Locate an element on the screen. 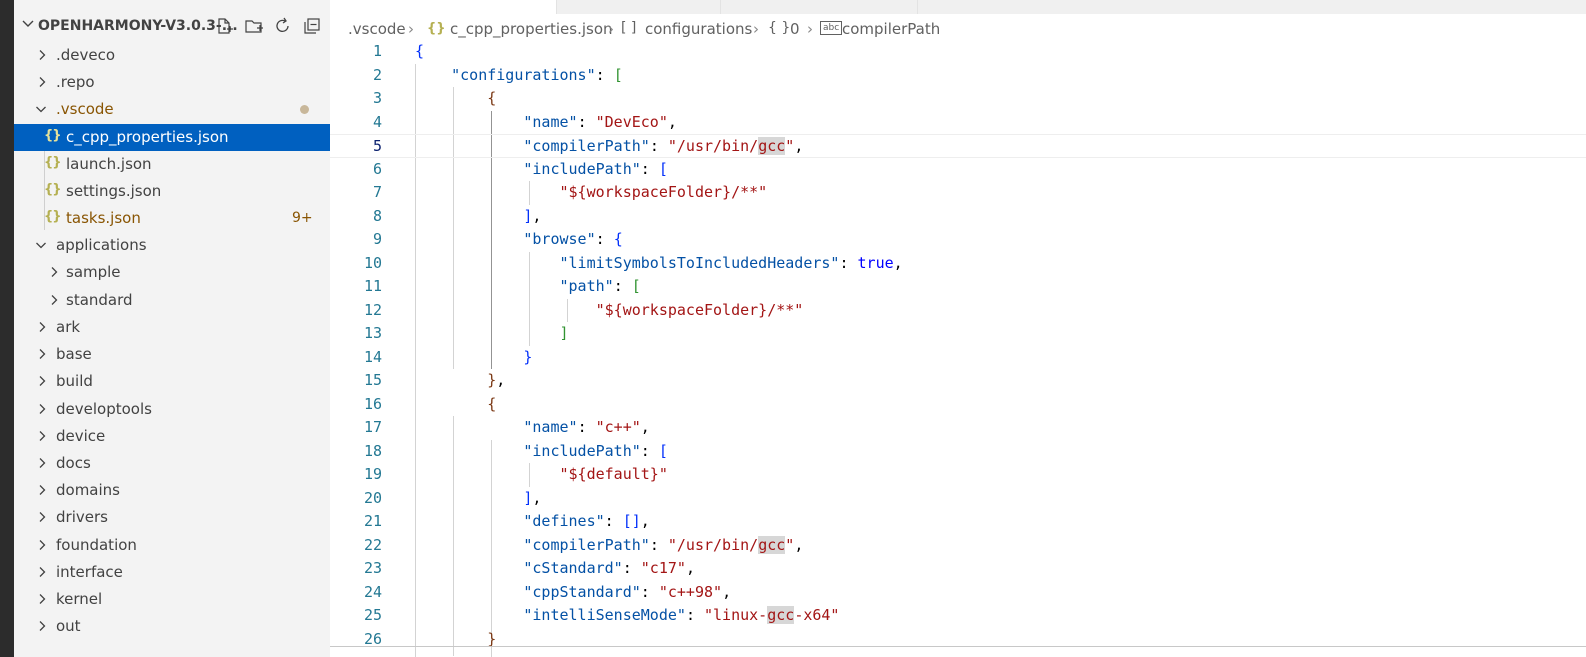 The image size is (1586, 657). tree-item-kernel: kernel is located at coordinates (172, 599).